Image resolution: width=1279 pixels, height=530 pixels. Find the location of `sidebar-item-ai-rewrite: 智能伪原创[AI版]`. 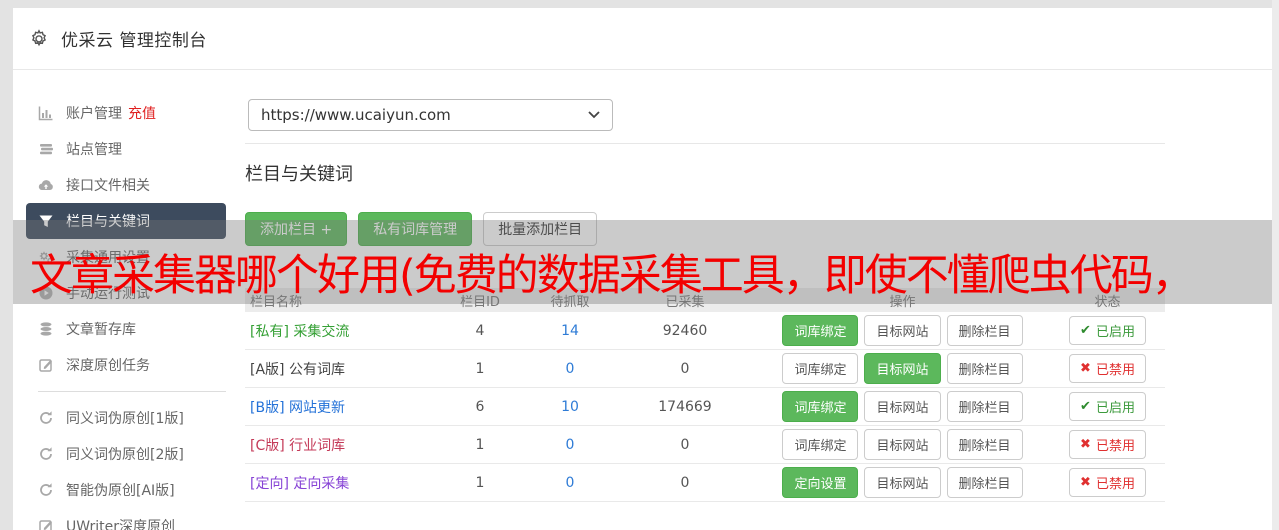

sidebar-item-ai-rewrite: 智能伪原创[AI版] is located at coordinates (126, 490).